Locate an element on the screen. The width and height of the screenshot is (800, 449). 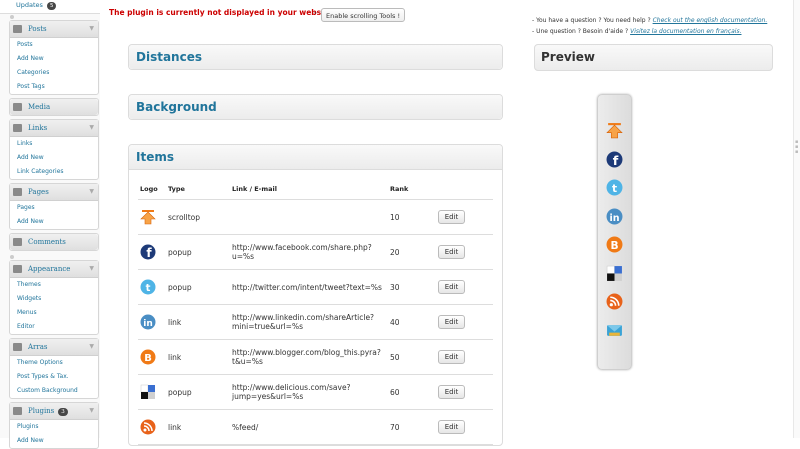
menu-title: Appearance is located at coordinates (49, 269).